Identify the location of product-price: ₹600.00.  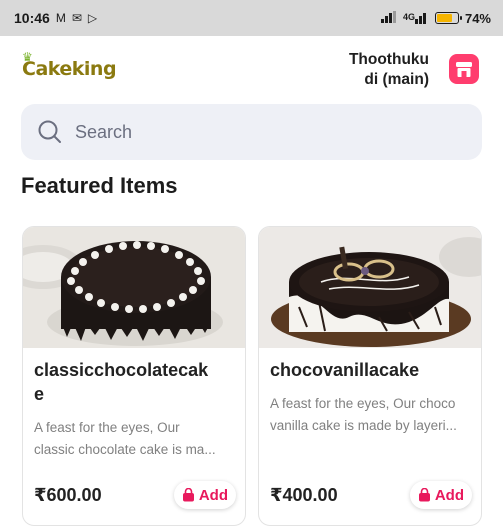
(68, 495).